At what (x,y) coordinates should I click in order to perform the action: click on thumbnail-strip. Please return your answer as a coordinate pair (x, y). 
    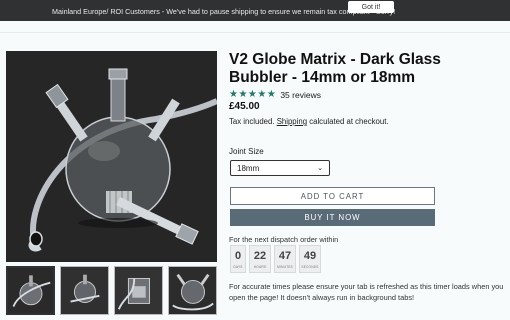
    Looking at the image, I should click on (112, 291).